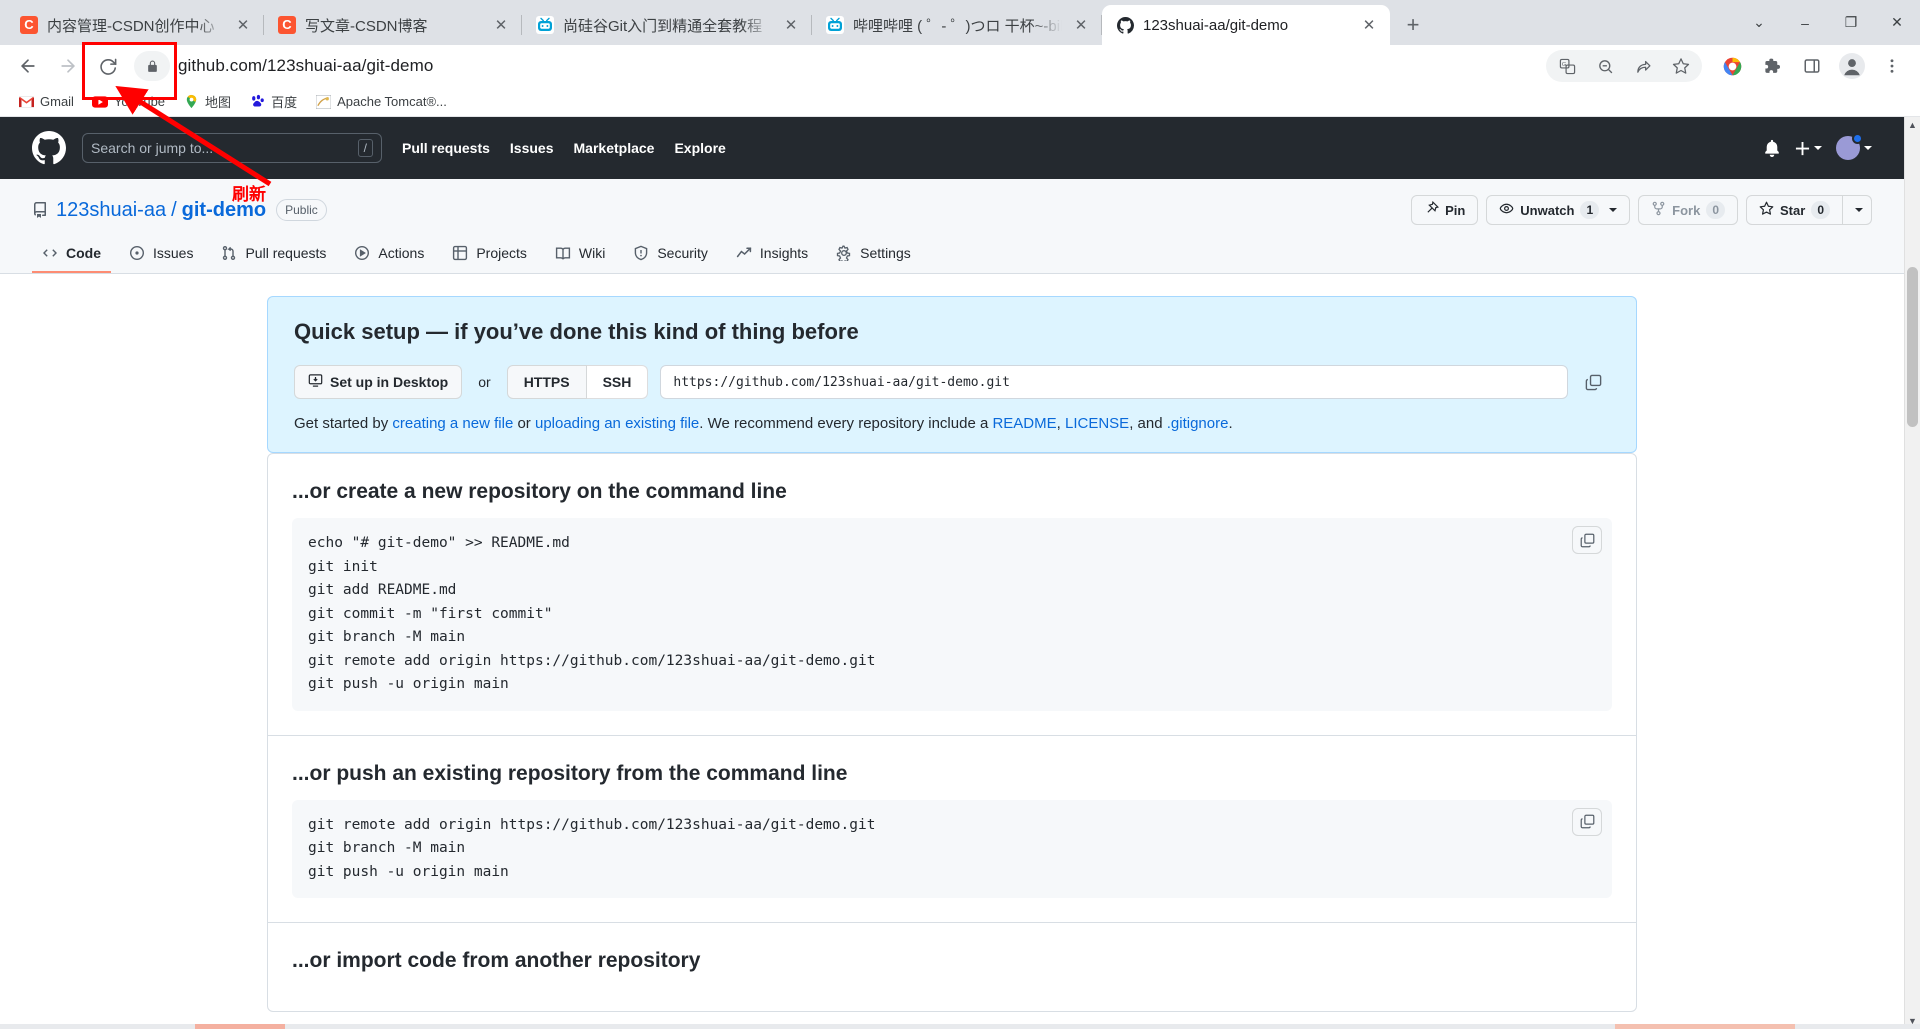  I want to click on bookmark-maps: 地图, so click(207, 102).